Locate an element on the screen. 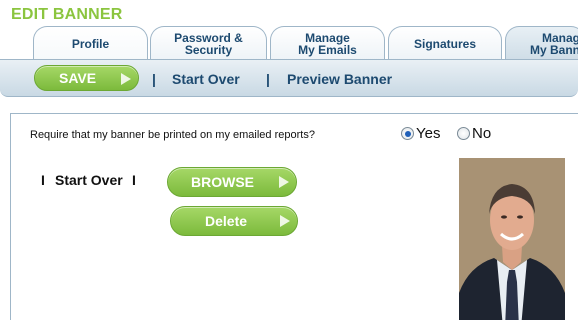 The image size is (578, 320). toolbar: SAVE | Start Over | Preview Banner is located at coordinates (289, 78).